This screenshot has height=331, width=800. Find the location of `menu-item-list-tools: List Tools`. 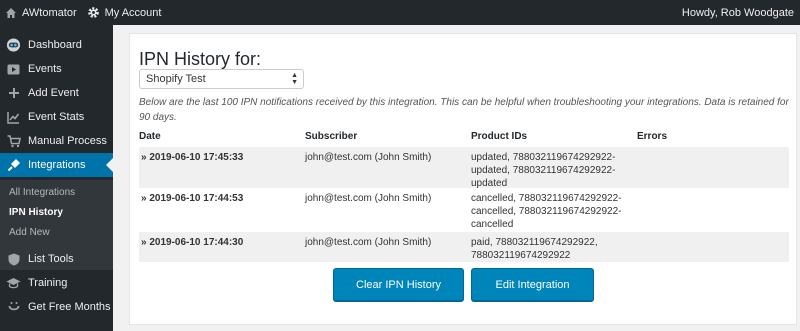

menu-item-list-tools: List Tools is located at coordinates (56, 259).